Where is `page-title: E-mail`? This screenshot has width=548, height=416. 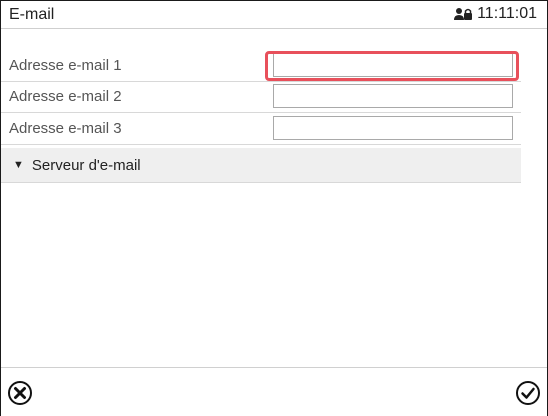 page-title: E-mail is located at coordinates (32, 14).